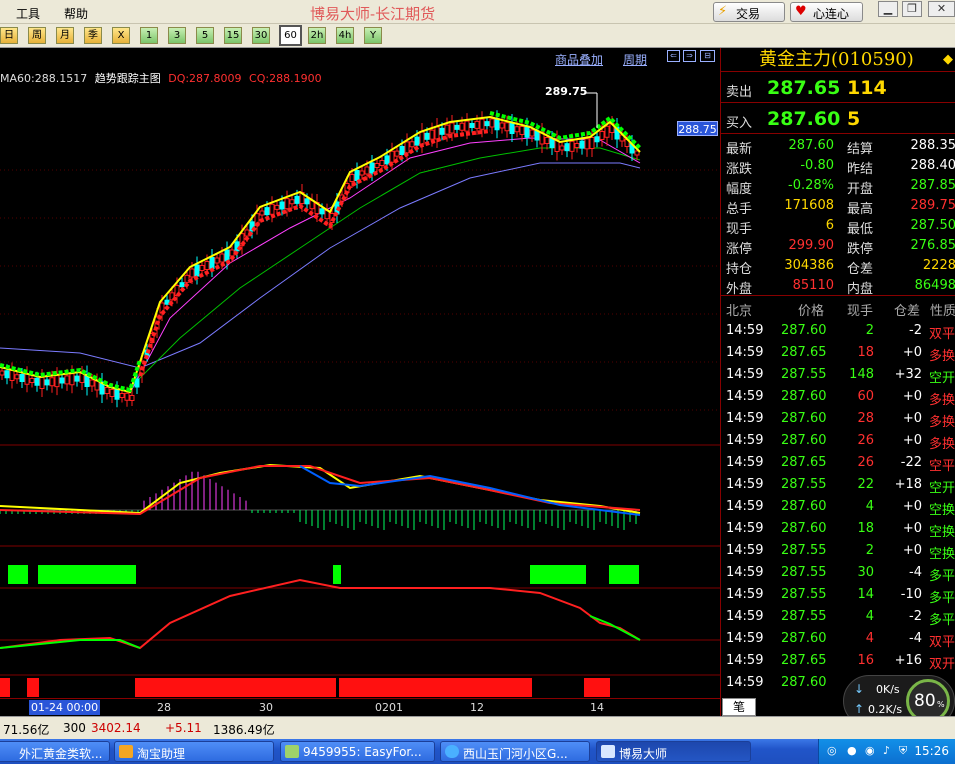 The image size is (955, 764). What do you see at coordinates (739, 149) in the screenshot?
I see `stat-label: 最新` at bounding box center [739, 149].